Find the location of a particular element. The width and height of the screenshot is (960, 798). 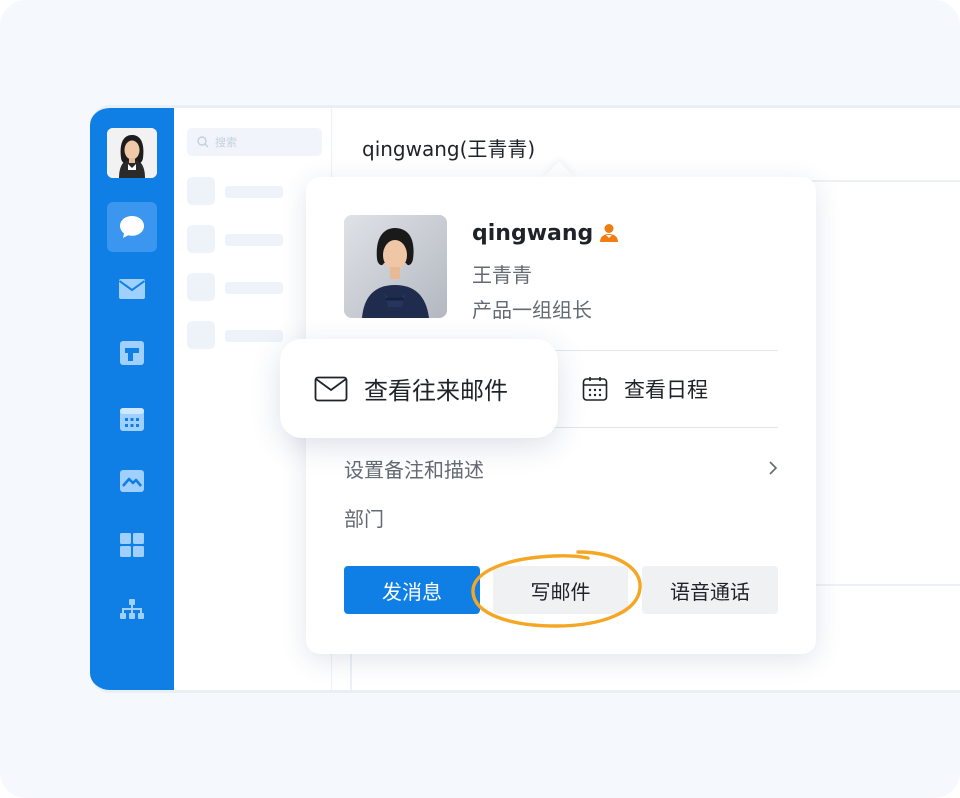

nav-rail is located at coordinates (132, 399).